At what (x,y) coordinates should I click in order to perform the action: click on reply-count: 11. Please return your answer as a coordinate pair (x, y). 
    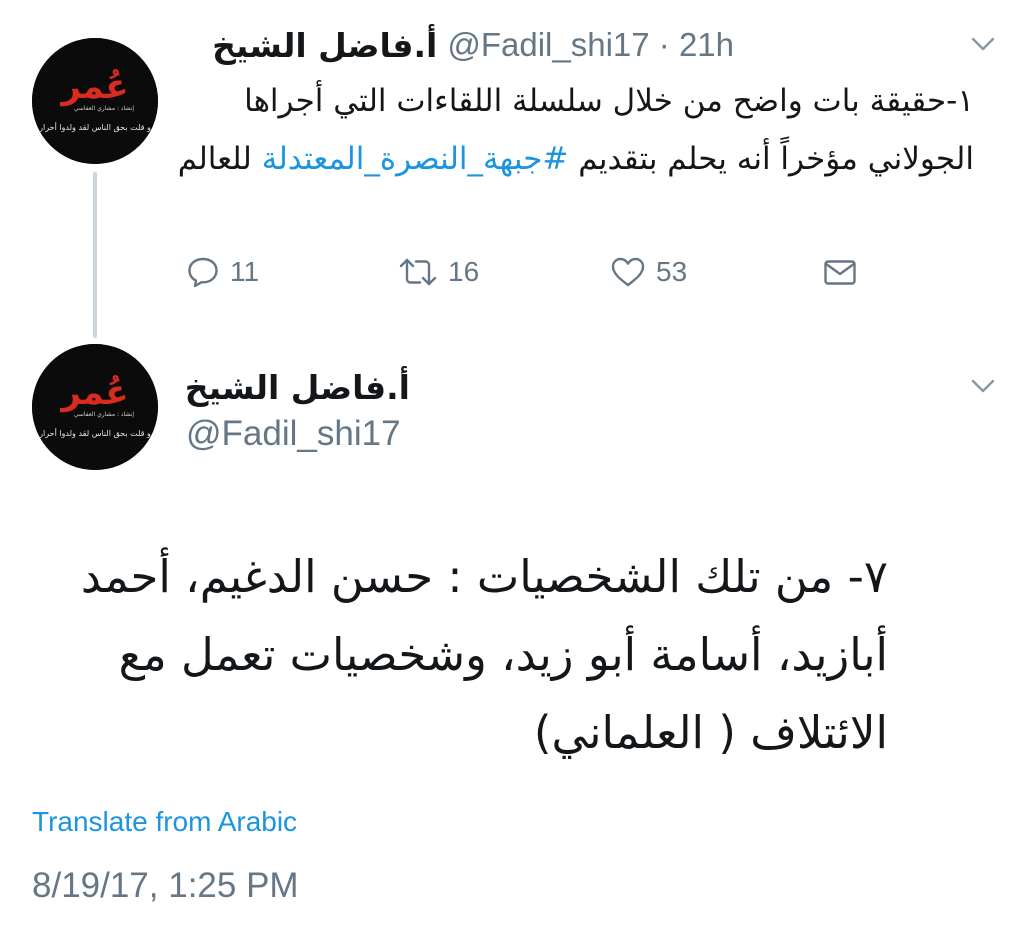
    Looking at the image, I should click on (245, 271).